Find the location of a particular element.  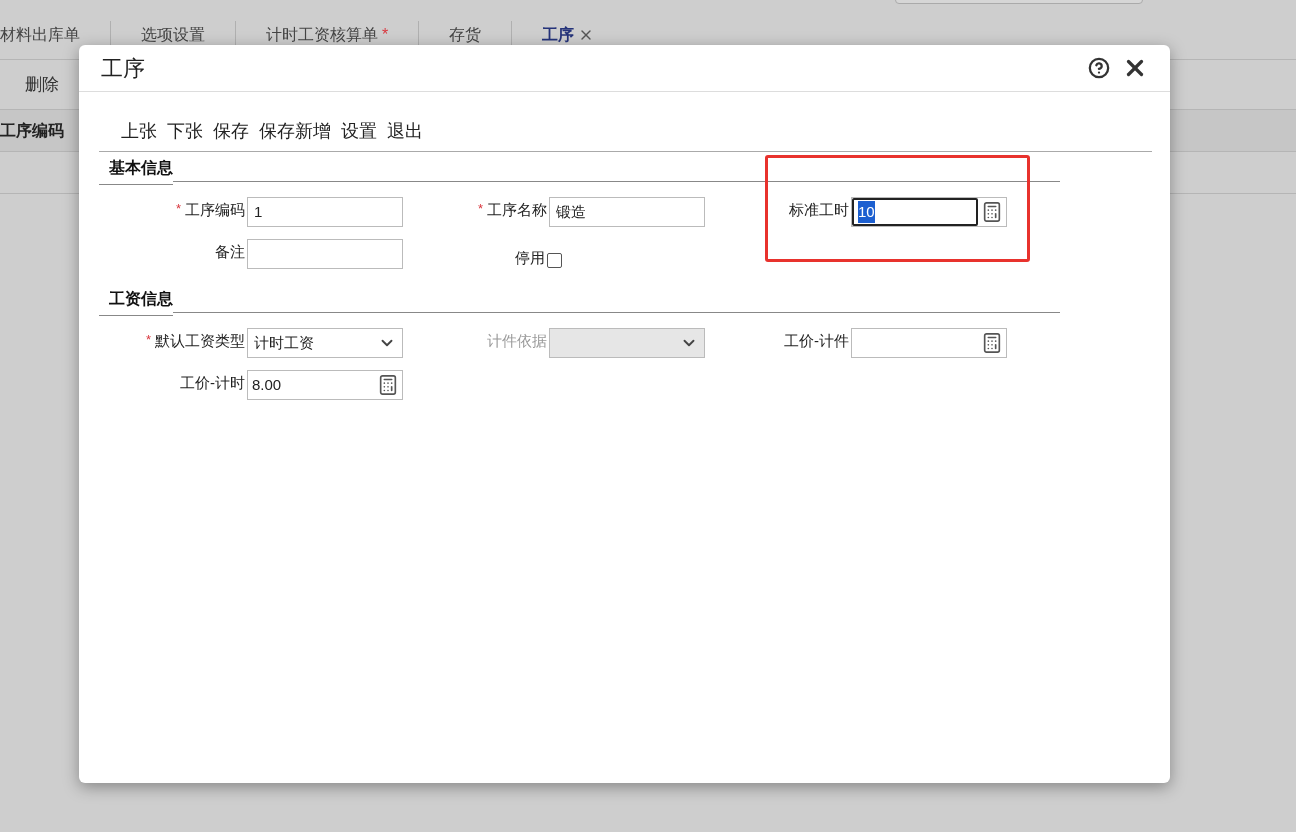

dropdown: 计时工资 is located at coordinates (325, 343).